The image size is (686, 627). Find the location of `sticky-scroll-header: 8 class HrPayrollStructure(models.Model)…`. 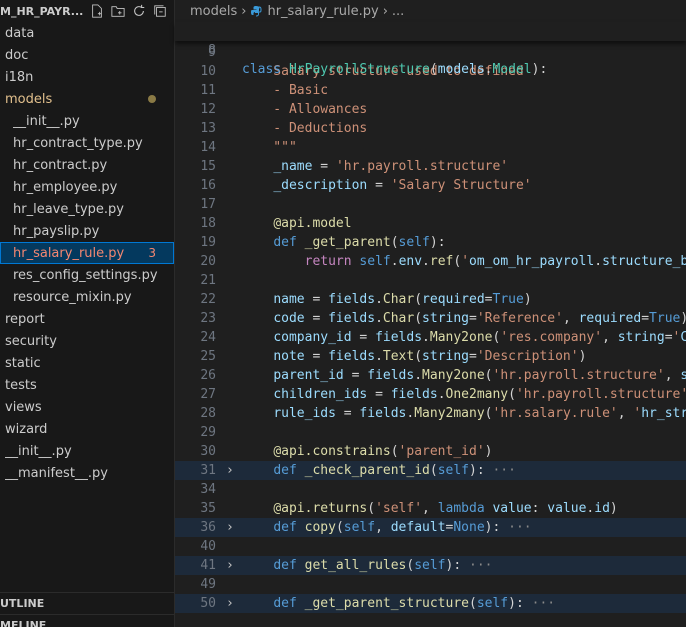

sticky-scroll-header: 8 class HrPayrollStructure(models.Model)… is located at coordinates (430, 49).